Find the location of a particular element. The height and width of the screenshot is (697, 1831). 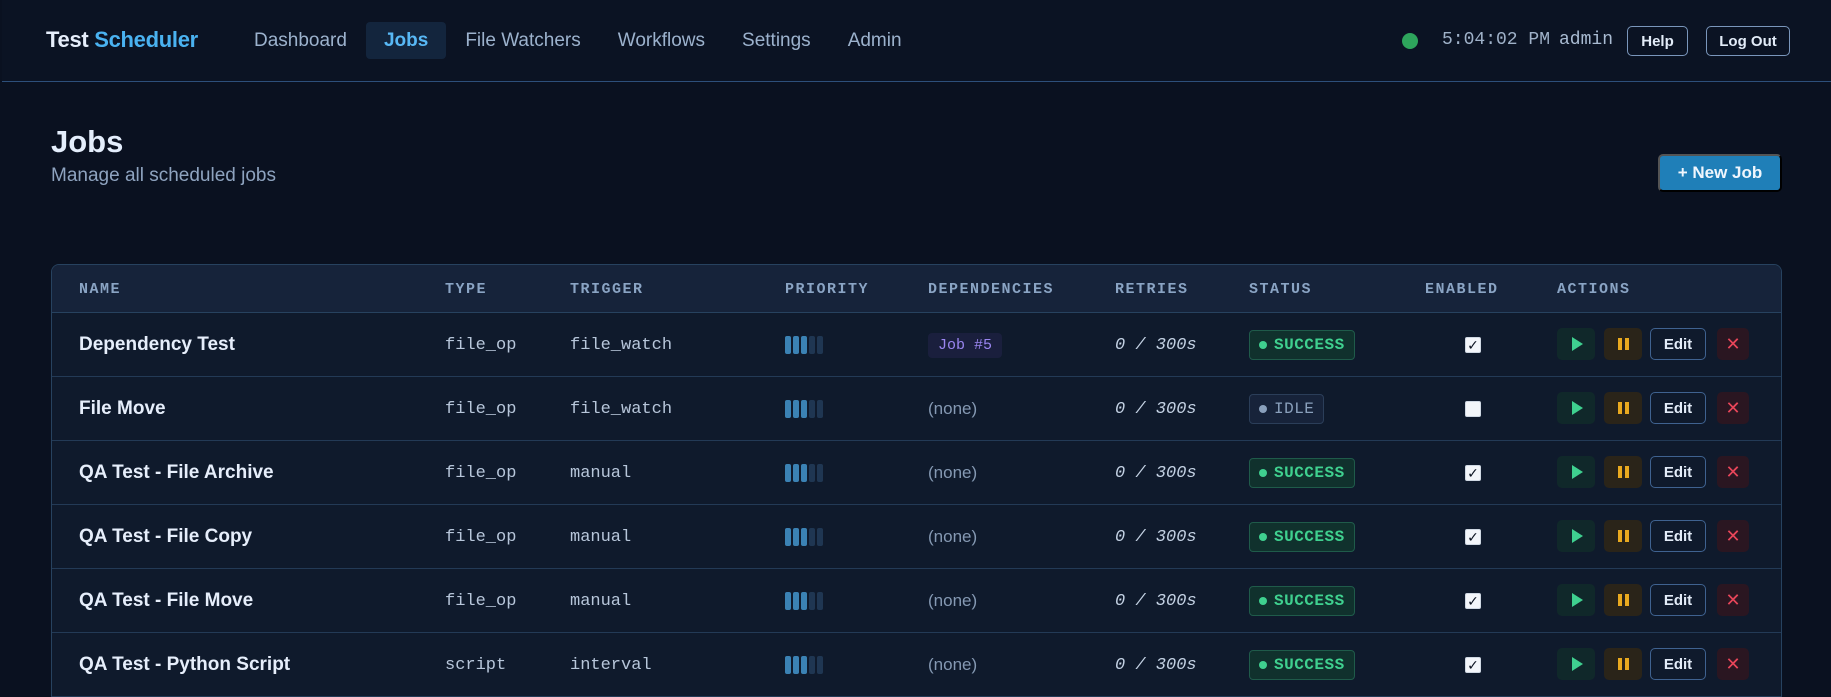

column-header-type: TYPE is located at coordinates (466, 289).